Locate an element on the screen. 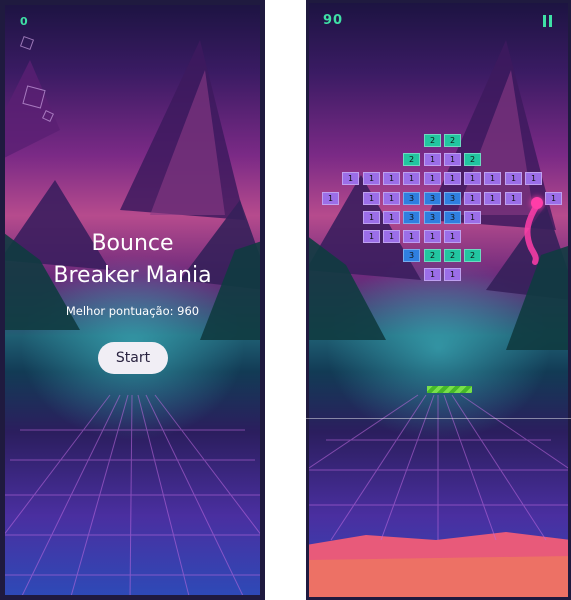  ball-trail is located at coordinates (532, 233).